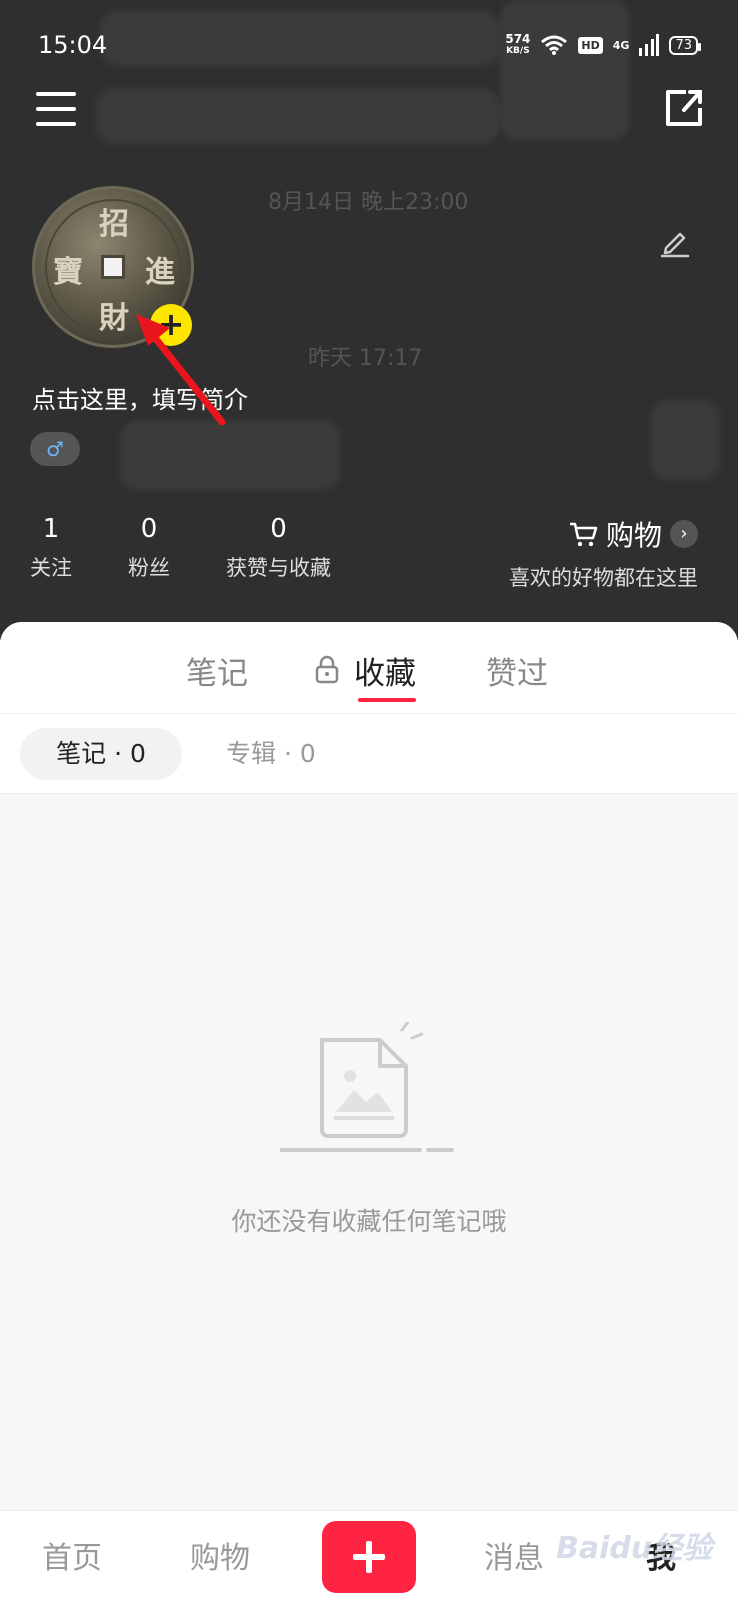 This screenshot has width=738, height=1600. I want to click on network-speed: 574 KB/S, so click(517, 45).